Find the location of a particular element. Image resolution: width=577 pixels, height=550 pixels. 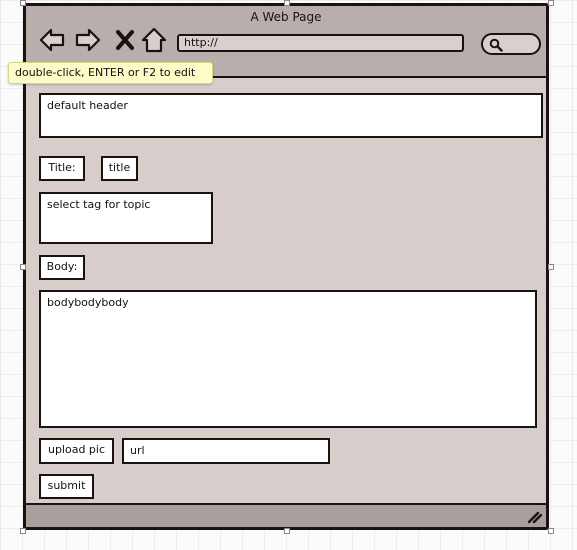

title-label: Title: is located at coordinates (62, 168).